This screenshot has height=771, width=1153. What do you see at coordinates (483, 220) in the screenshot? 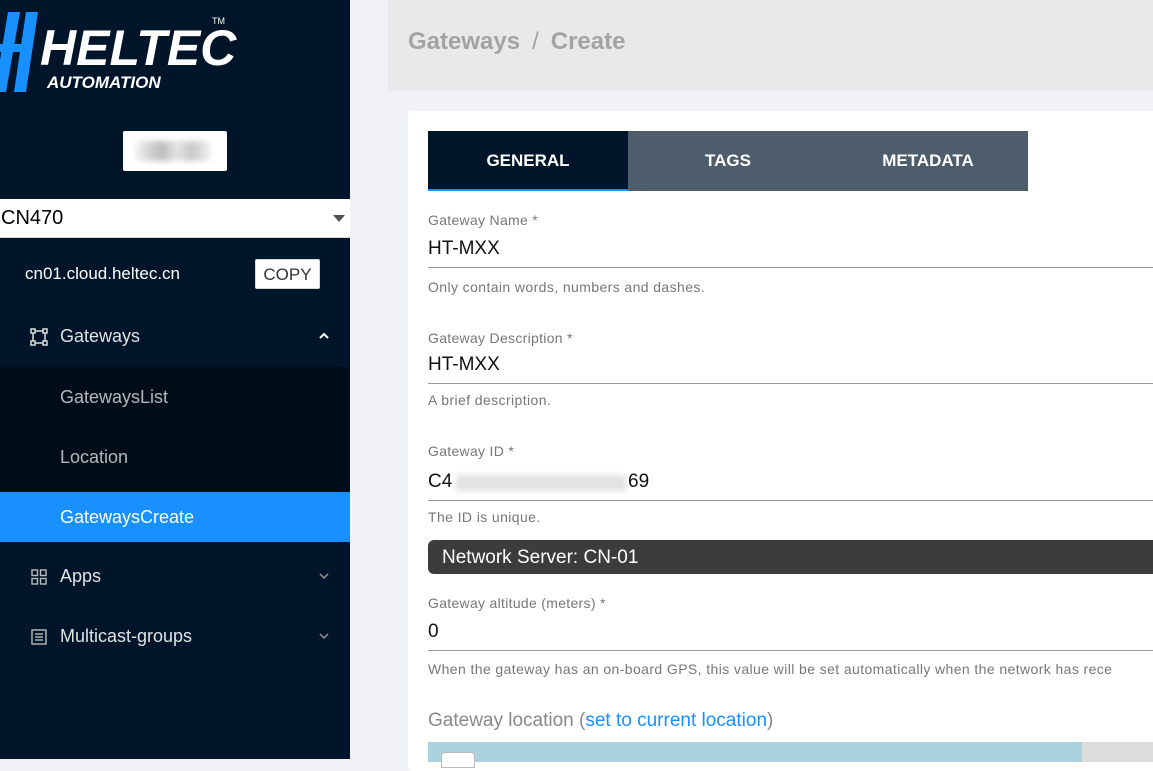
I see `field-label: Gateway Name *` at bounding box center [483, 220].